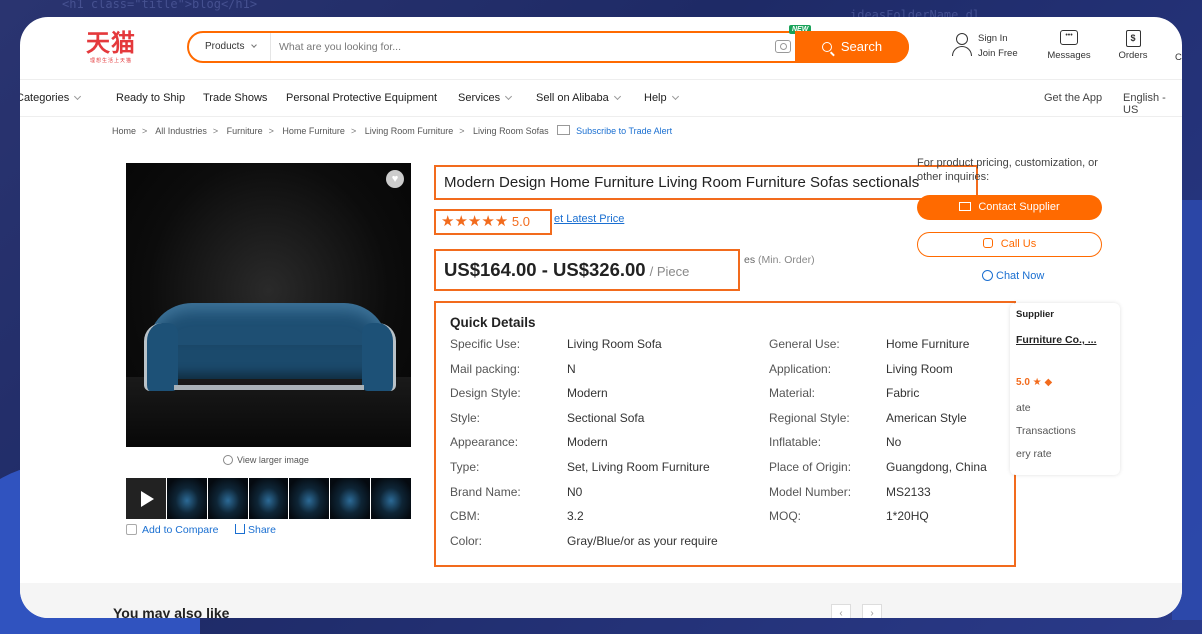 Image resolution: width=1202 pixels, height=634 pixels. I want to click on chat-now-link: Chat Now, so click(1013, 276).